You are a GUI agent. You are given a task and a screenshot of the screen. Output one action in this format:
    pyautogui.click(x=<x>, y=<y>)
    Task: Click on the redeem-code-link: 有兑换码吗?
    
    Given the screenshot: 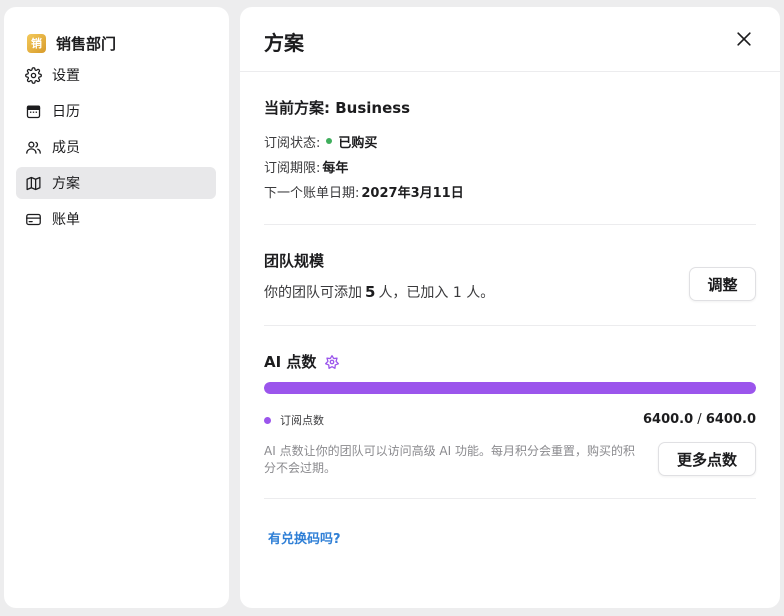 What is the action you would take?
    pyautogui.click(x=512, y=537)
    